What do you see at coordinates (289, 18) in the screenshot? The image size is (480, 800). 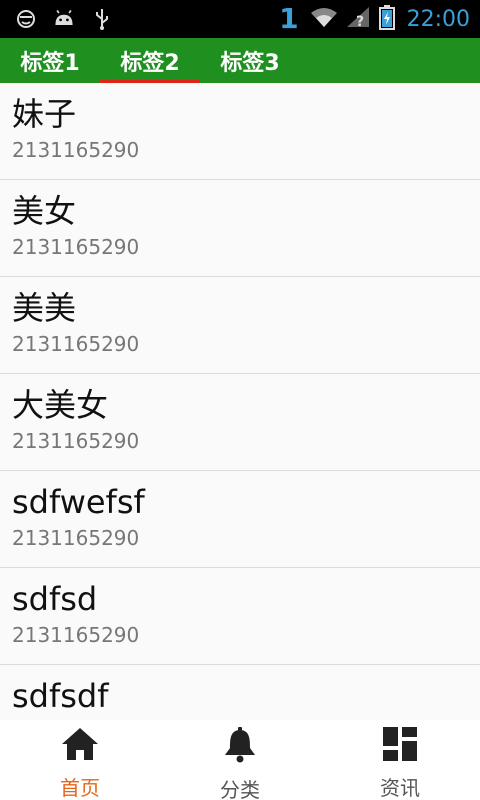 I see `sim-indicator: 1` at bounding box center [289, 18].